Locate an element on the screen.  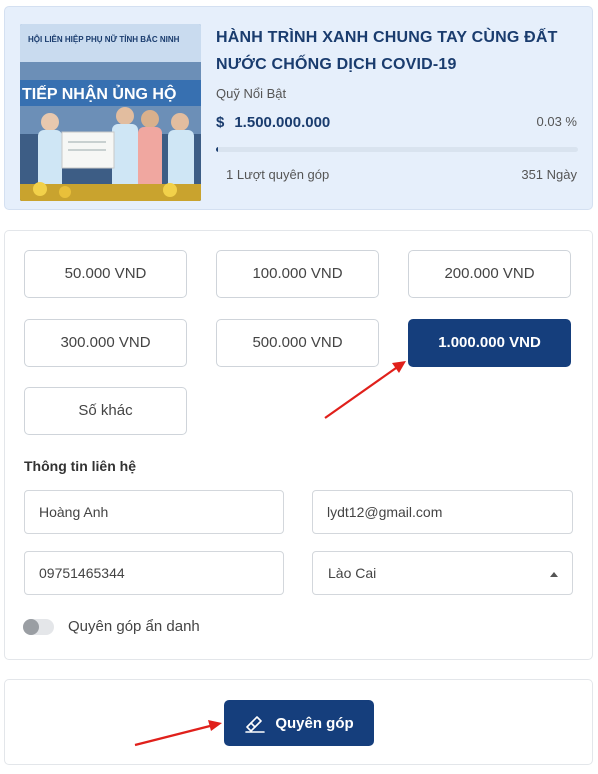
hand-heart-icon is located at coordinates (255, 723).